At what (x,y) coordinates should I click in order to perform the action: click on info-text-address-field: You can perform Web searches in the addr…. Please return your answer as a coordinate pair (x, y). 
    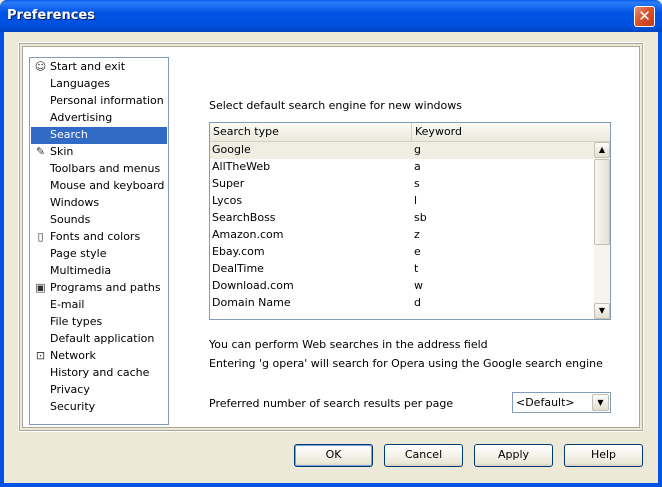
    Looking at the image, I should click on (348, 344).